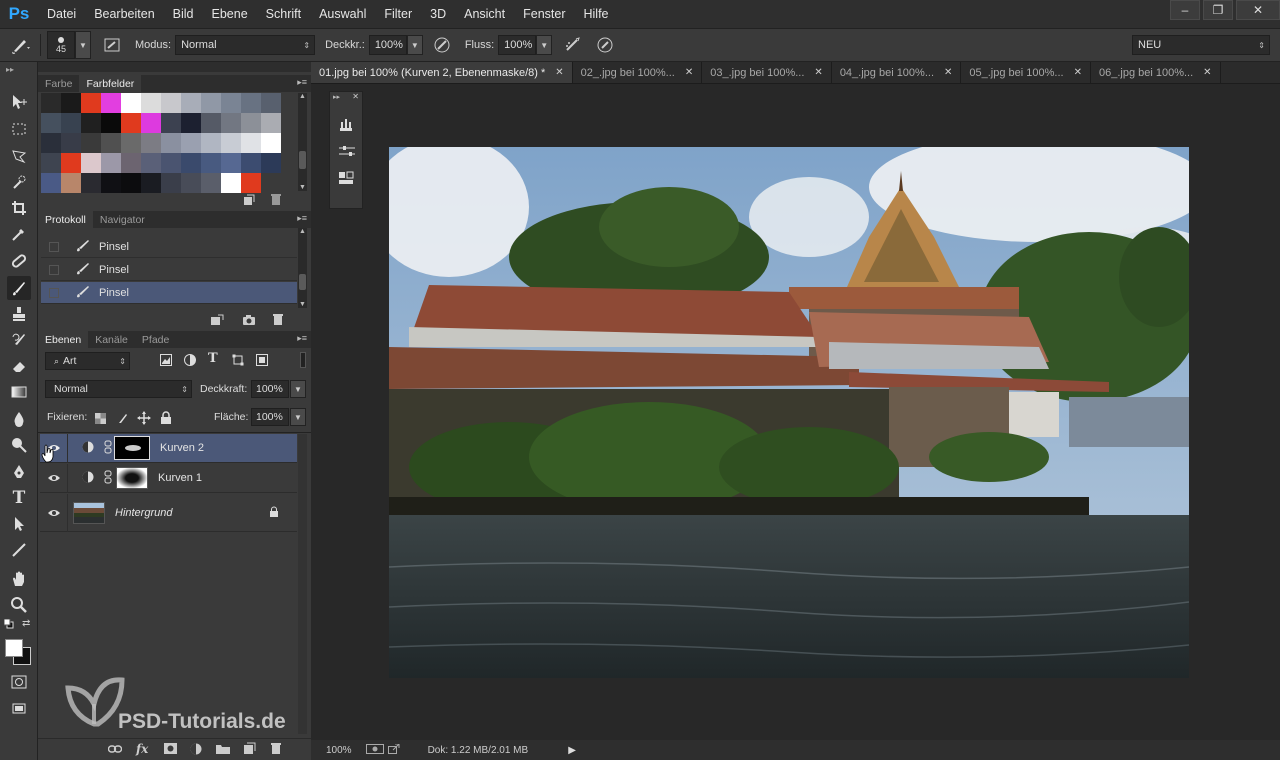  Describe the element at coordinates (168, 478) in the screenshot. I see `layer-row-kurven-1: Kurven 1` at that location.